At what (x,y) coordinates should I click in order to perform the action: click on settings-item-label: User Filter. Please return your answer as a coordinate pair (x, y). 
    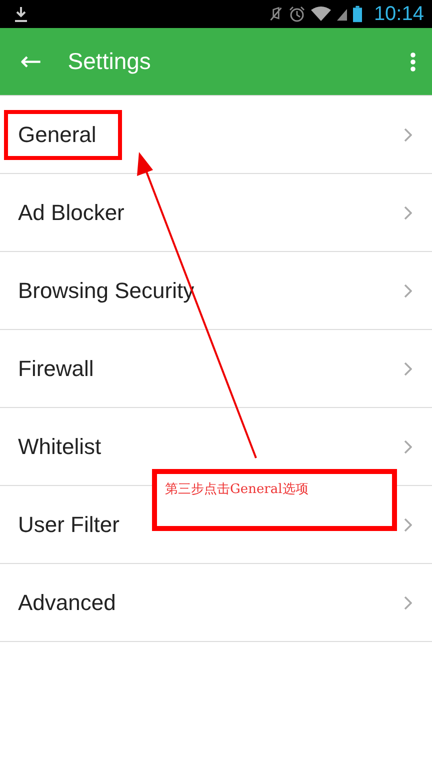
    Looking at the image, I should click on (68, 524).